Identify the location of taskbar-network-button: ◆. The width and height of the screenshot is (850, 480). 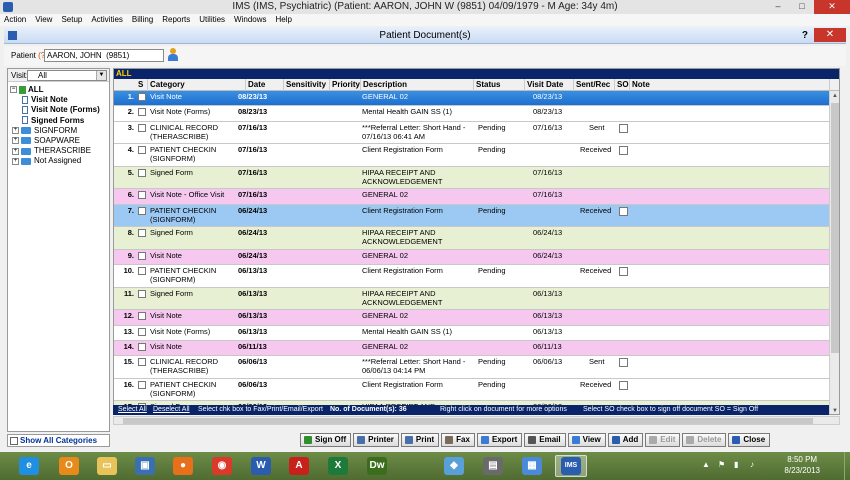
(454, 466).